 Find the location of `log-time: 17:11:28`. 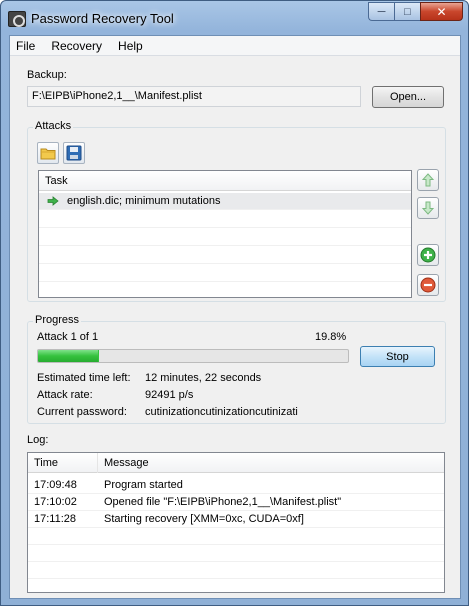

log-time: 17:11:28 is located at coordinates (55, 519).